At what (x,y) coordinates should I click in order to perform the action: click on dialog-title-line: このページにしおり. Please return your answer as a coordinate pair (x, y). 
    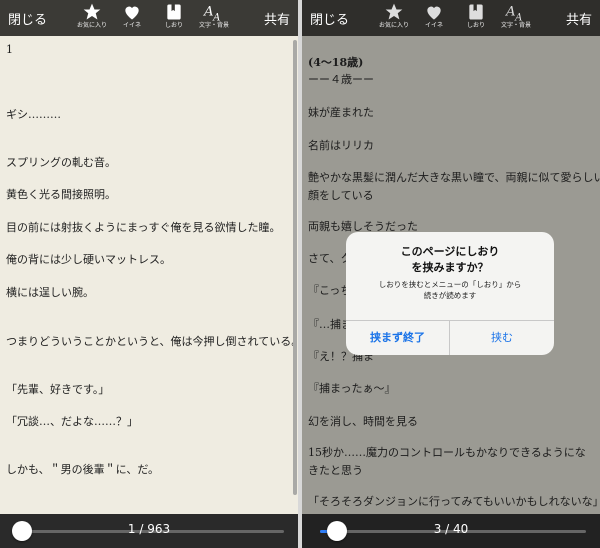
    Looking at the image, I should click on (450, 251).